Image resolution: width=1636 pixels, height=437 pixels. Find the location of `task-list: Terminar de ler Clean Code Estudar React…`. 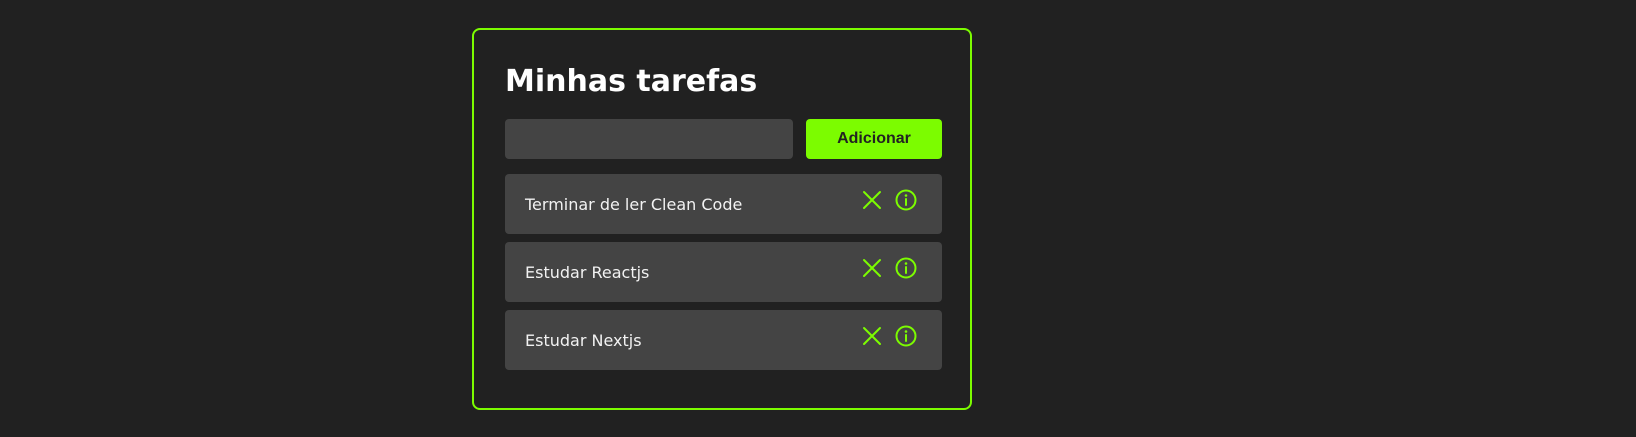

task-list: Terminar de ler Clean Code Estudar React… is located at coordinates (723, 276).